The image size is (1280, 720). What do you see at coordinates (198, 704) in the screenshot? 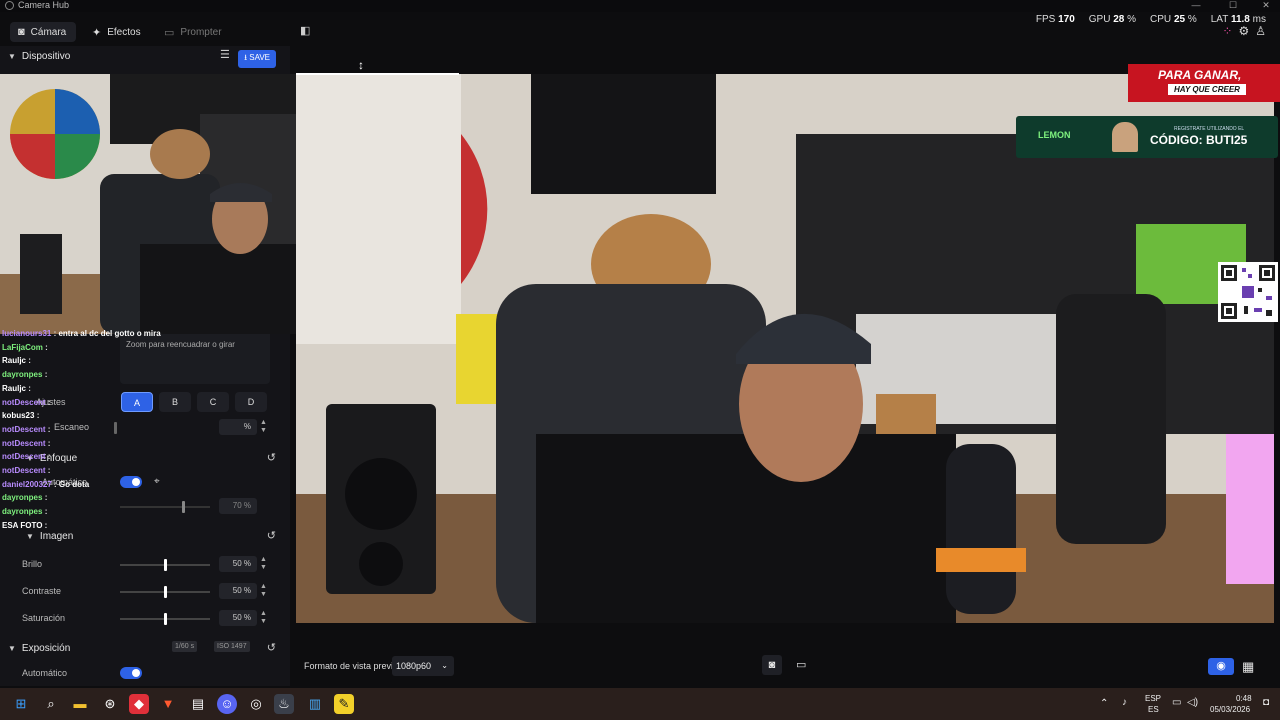
I see `app-window-icon: ▤` at bounding box center [198, 704].